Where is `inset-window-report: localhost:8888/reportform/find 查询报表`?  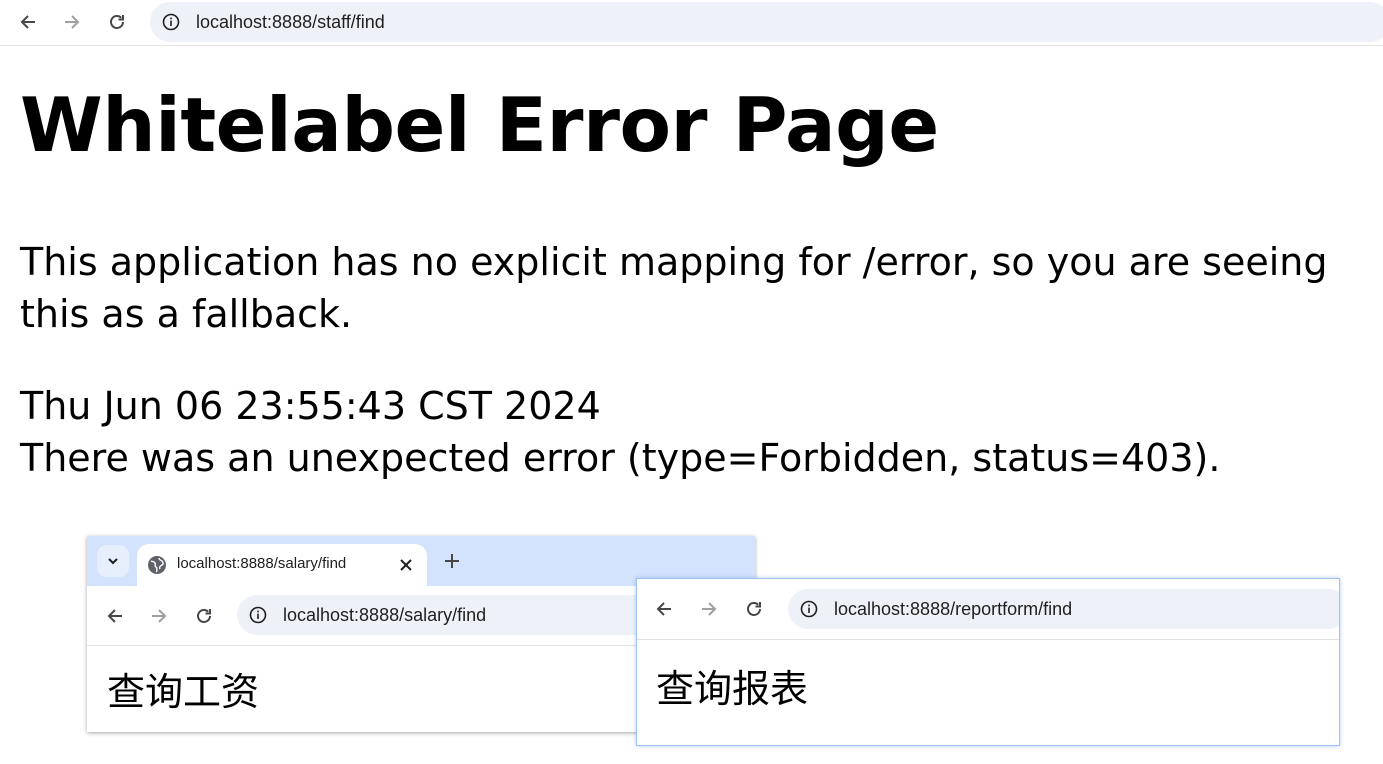 inset-window-report: localhost:8888/reportform/find 查询报表 is located at coordinates (988, 662).